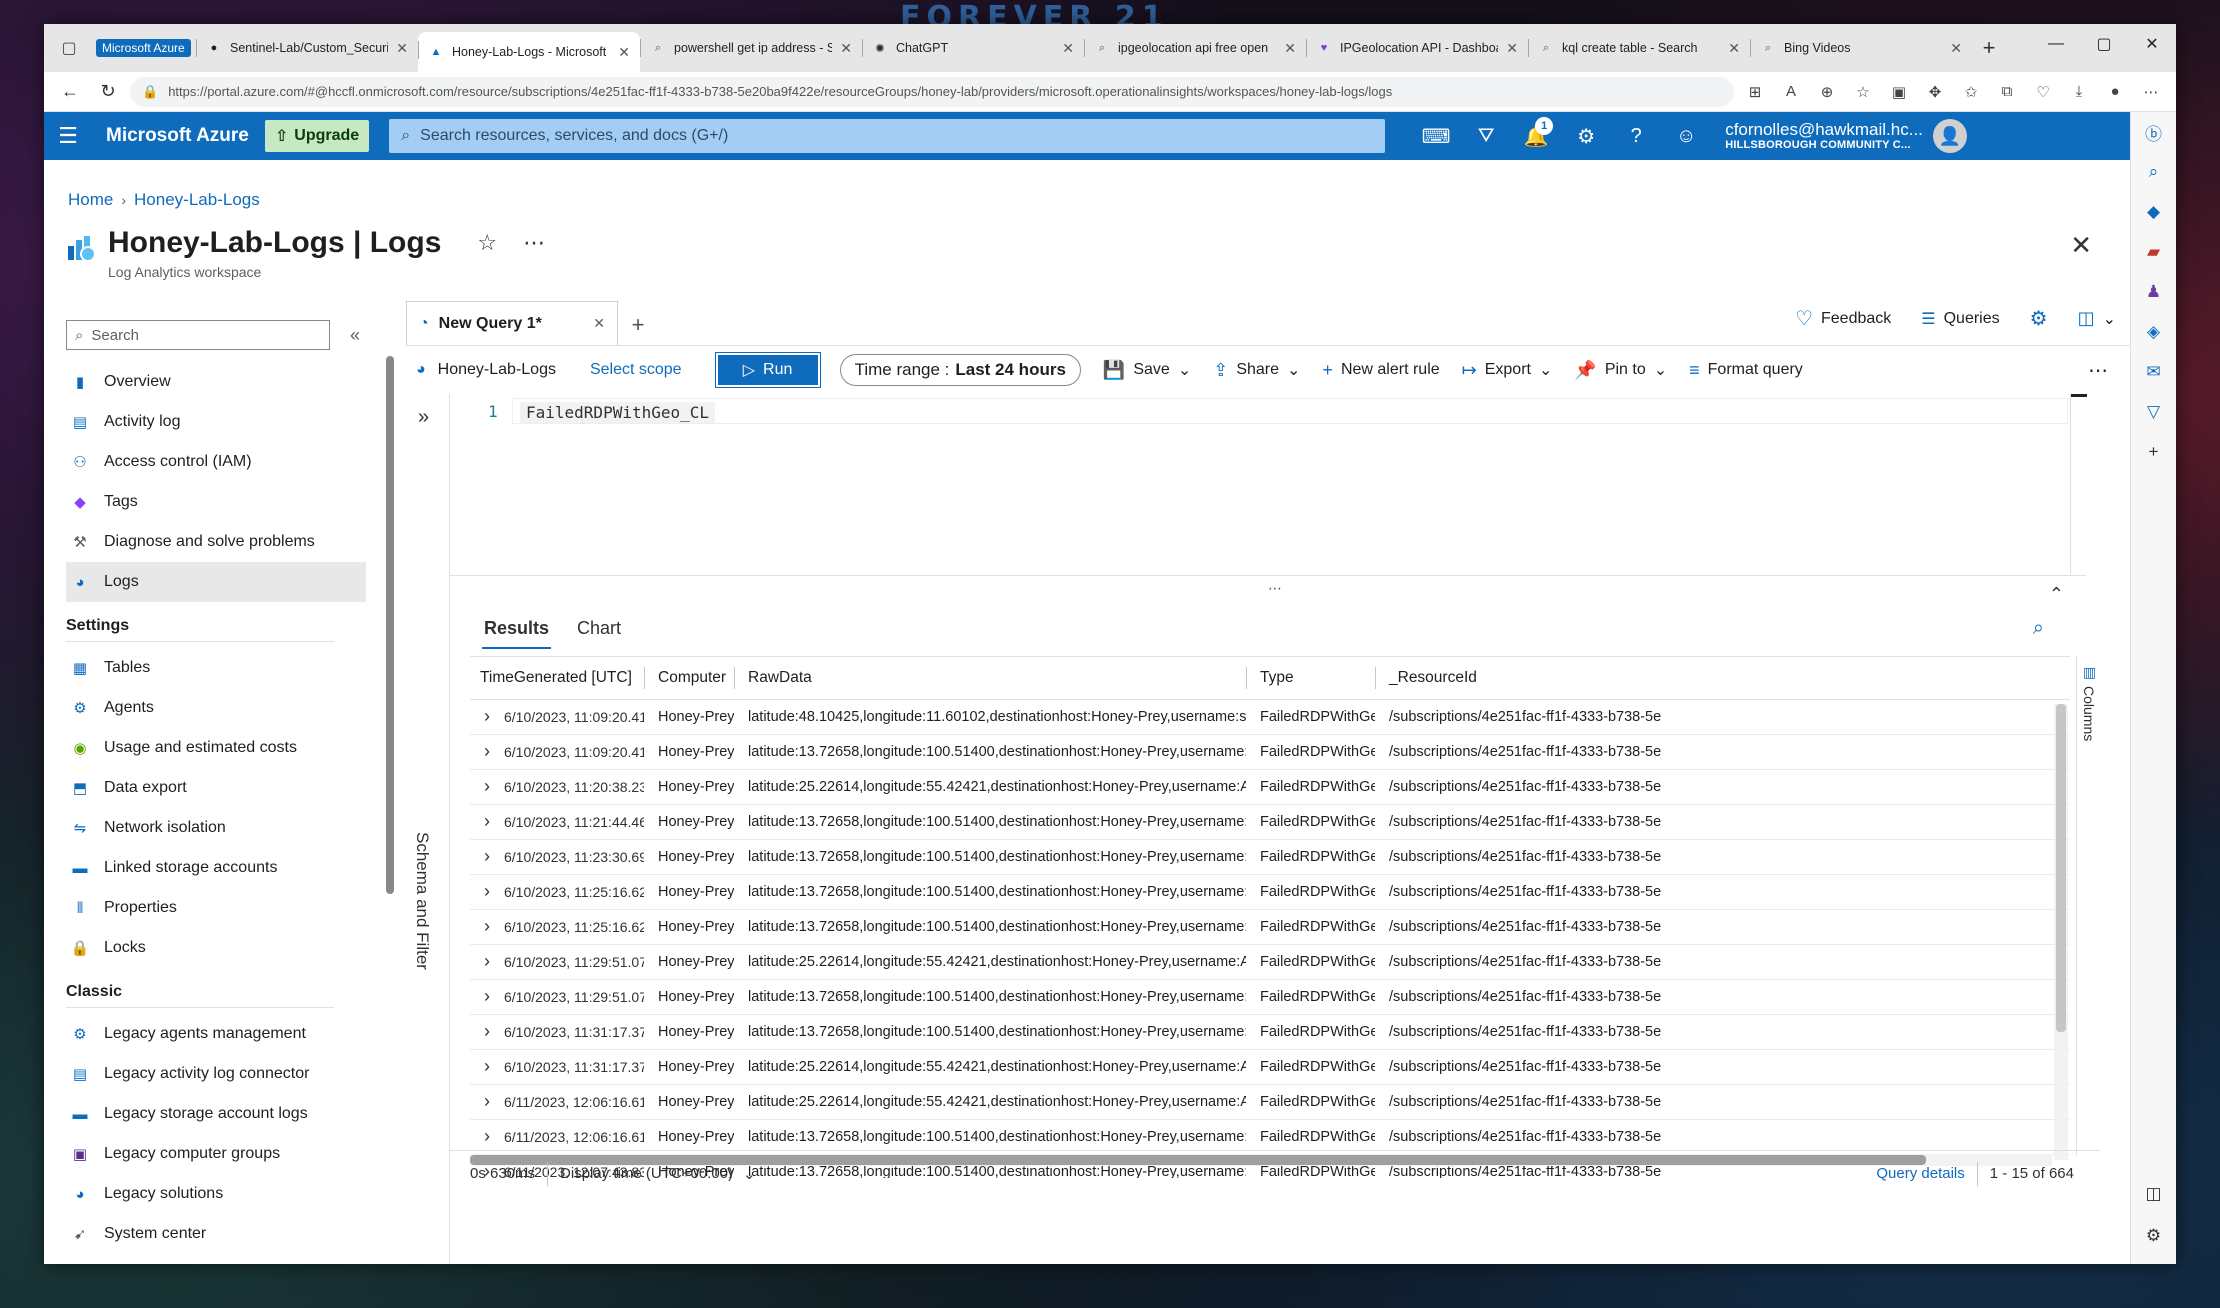 The height and width of the screenshot is (1308, 2220). Describe the element at coordinates (1268, 499) in the screenshot. I see `query-editor: 1 FailedRDPWithGeo_CL ⌃` at that location.